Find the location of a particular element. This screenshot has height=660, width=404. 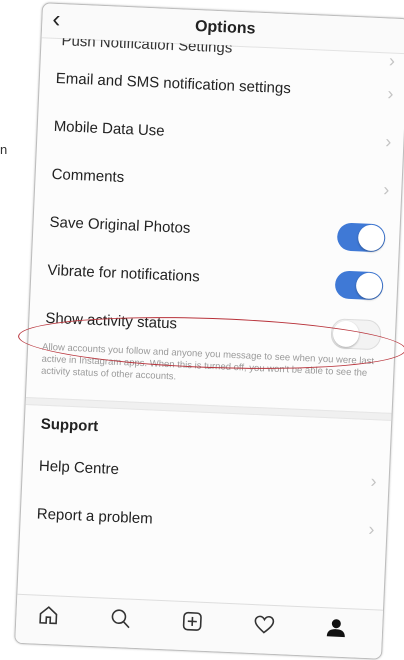

save-photos-toggle is located at coordinates (361, 237).